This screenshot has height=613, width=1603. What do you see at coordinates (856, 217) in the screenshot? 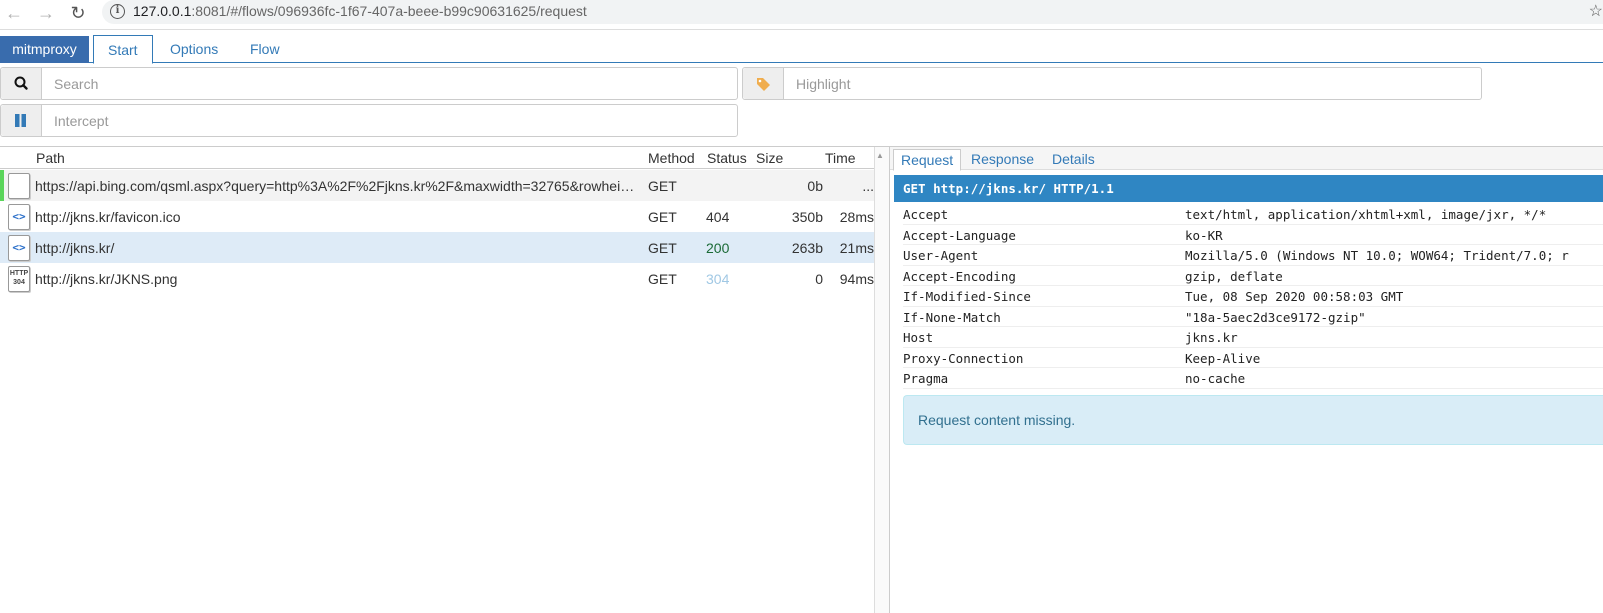
I see `flow-time: 28ms` at bounding box center [856, 217].